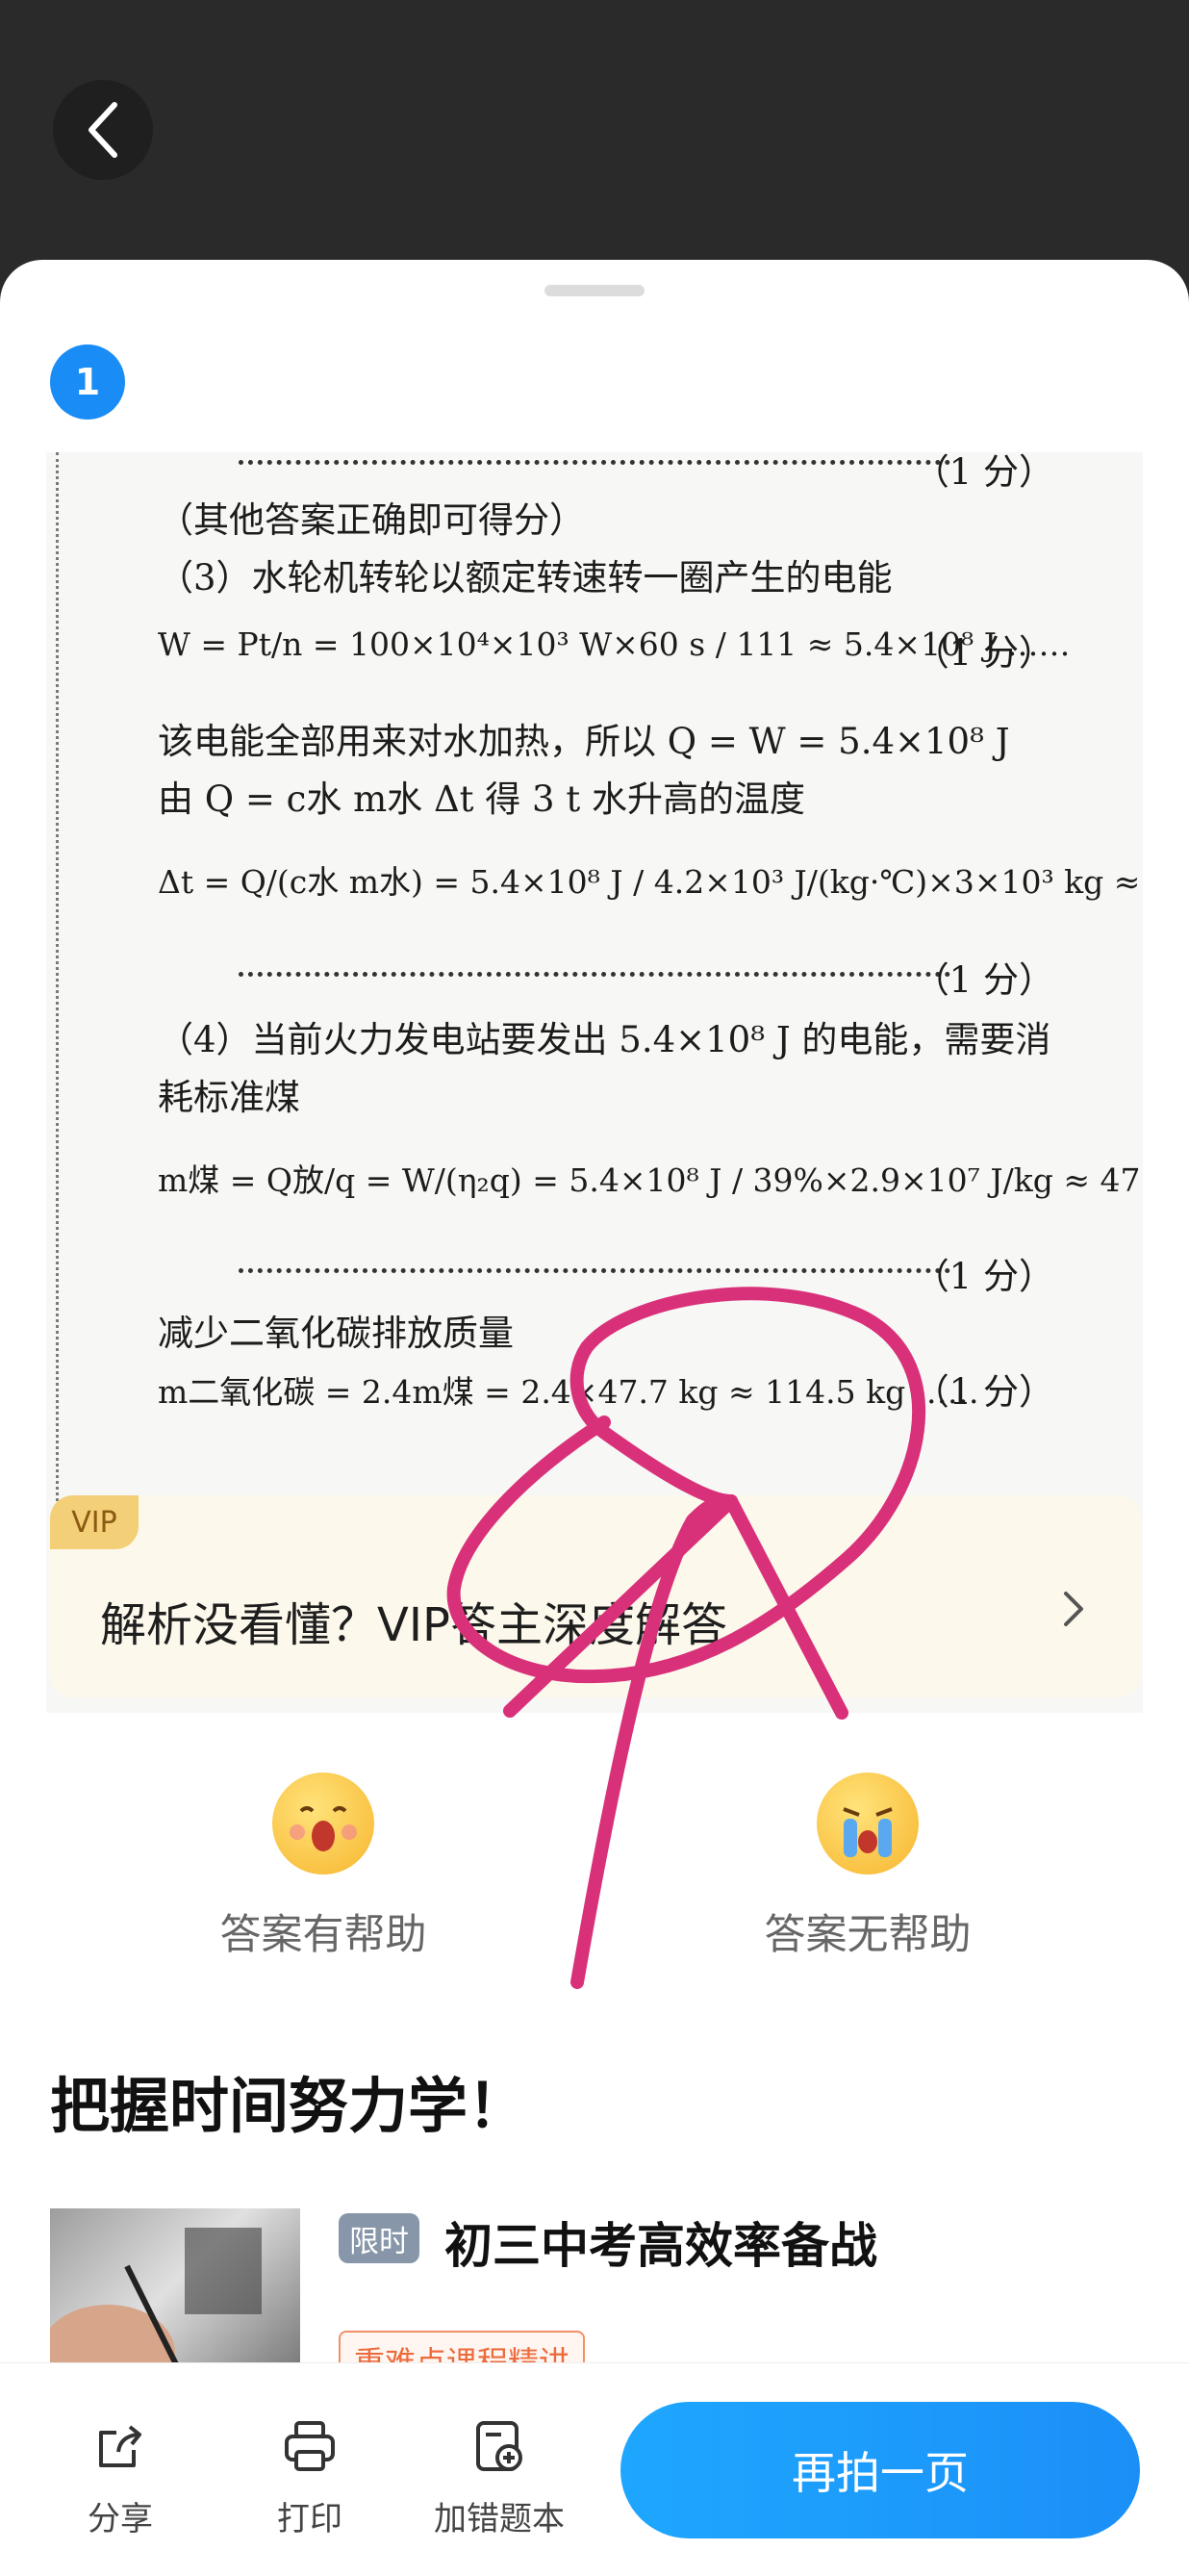 The image size is (1189, 2576). I want to click on share-label: 分享, so click(120, 2519).